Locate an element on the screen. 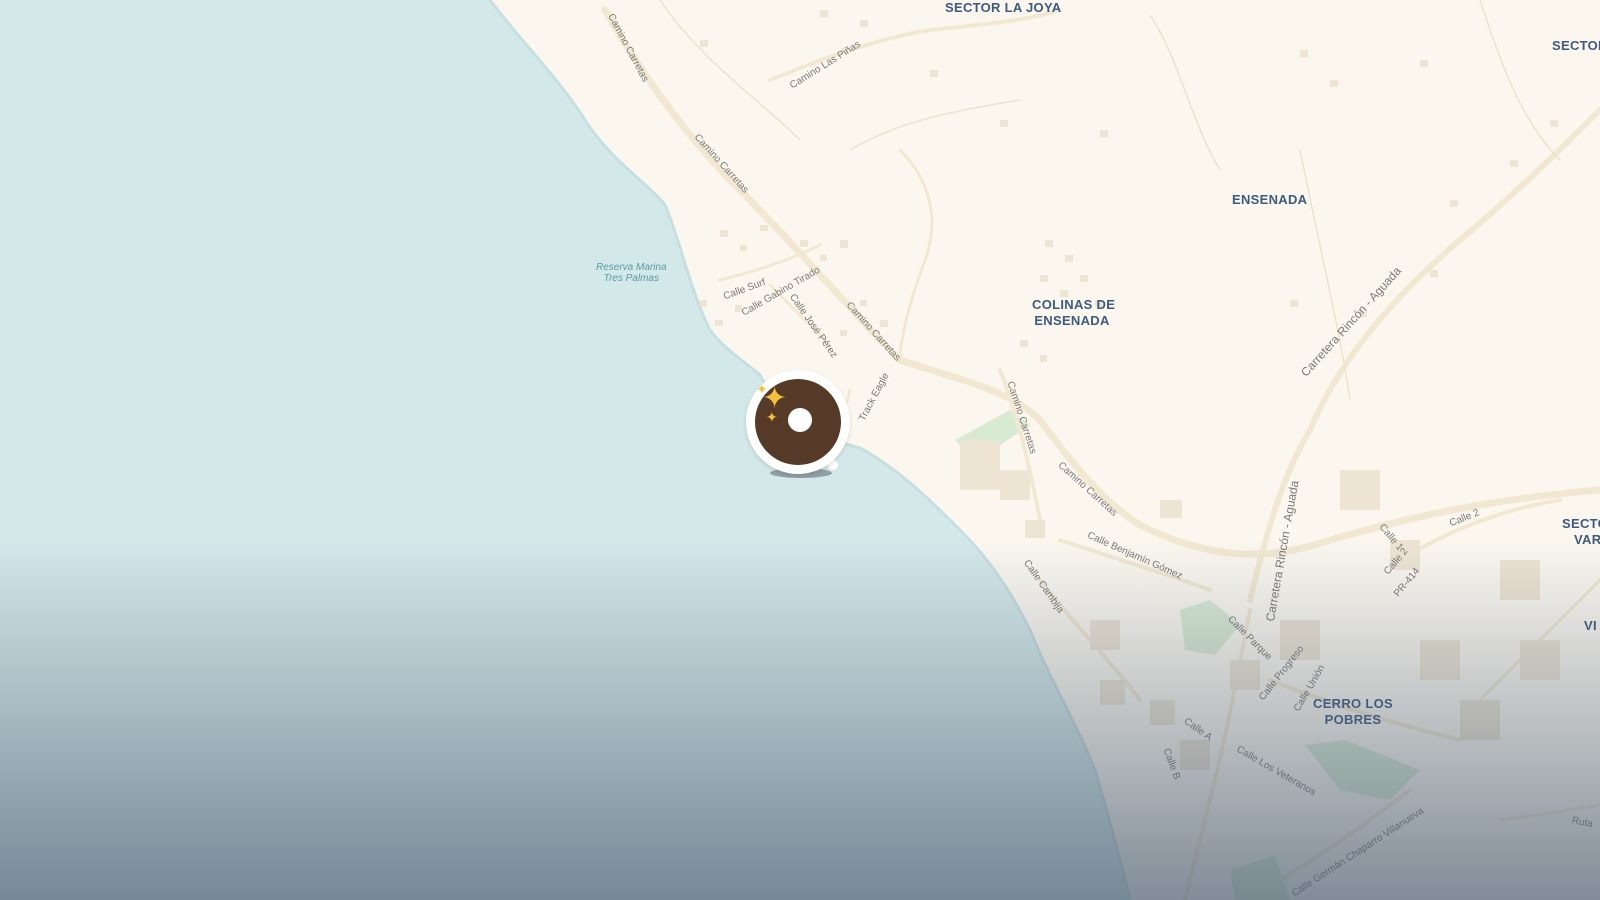  place-label-line: SECTO is located at coordinates (1581, 523).